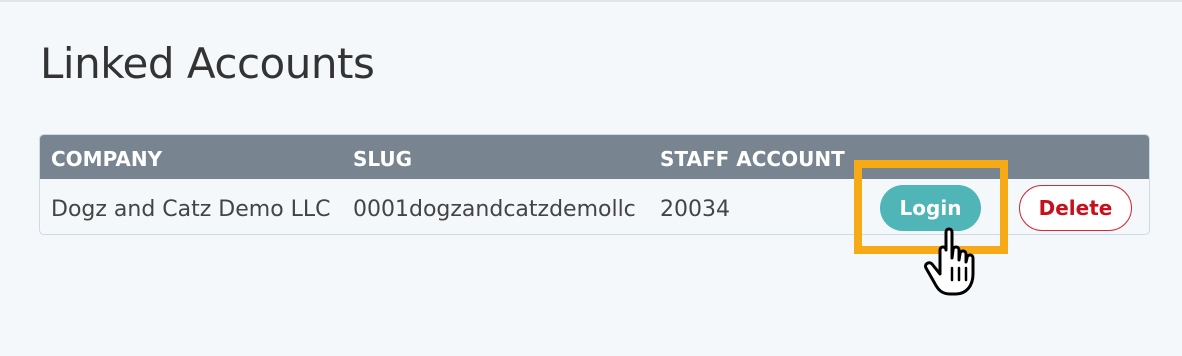 Image resolution: width=1182 pixels, height=356 pixels. What do you see at coordinates (591, 1) in the screenshot?
I see `top-divider` at bounding box center [591, 1].